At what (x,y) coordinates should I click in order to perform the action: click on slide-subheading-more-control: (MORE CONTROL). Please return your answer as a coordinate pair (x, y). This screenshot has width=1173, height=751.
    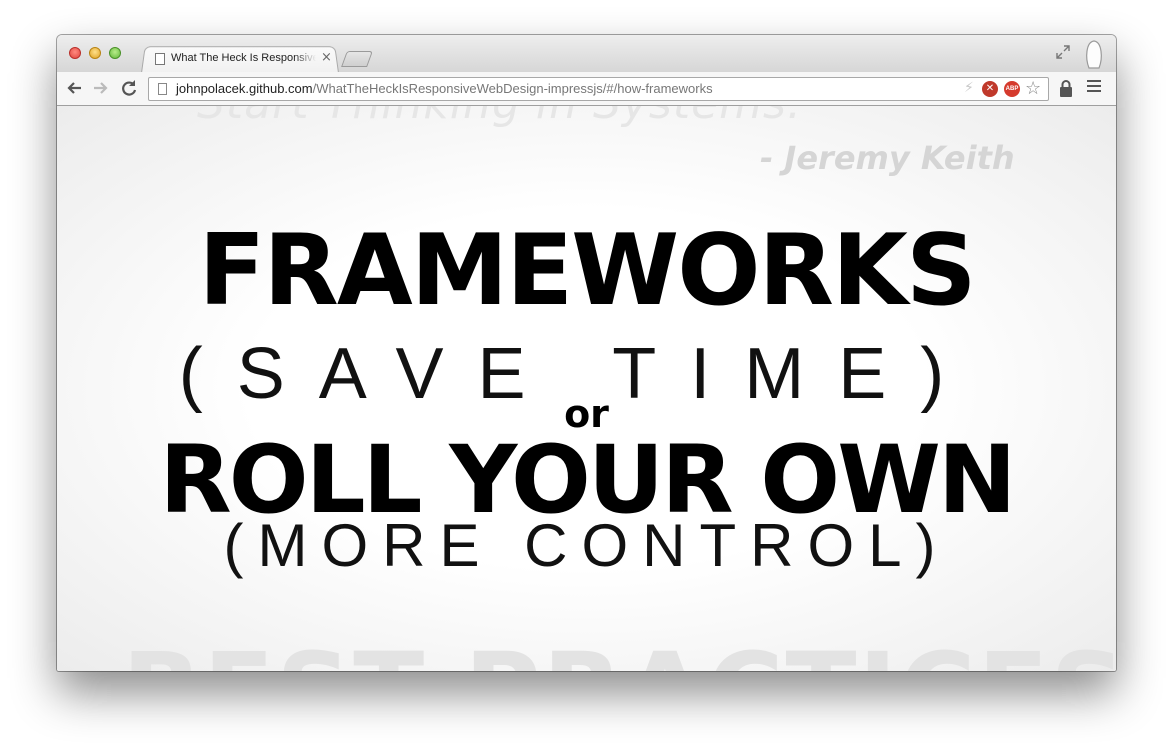
    Looking at the image, I should click on (586, 545).